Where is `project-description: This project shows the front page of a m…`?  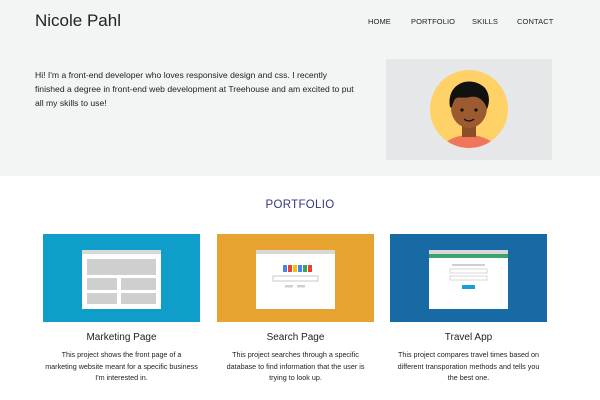 project-description: This project shows the front page of a m… is located at coordinates (121, 366).